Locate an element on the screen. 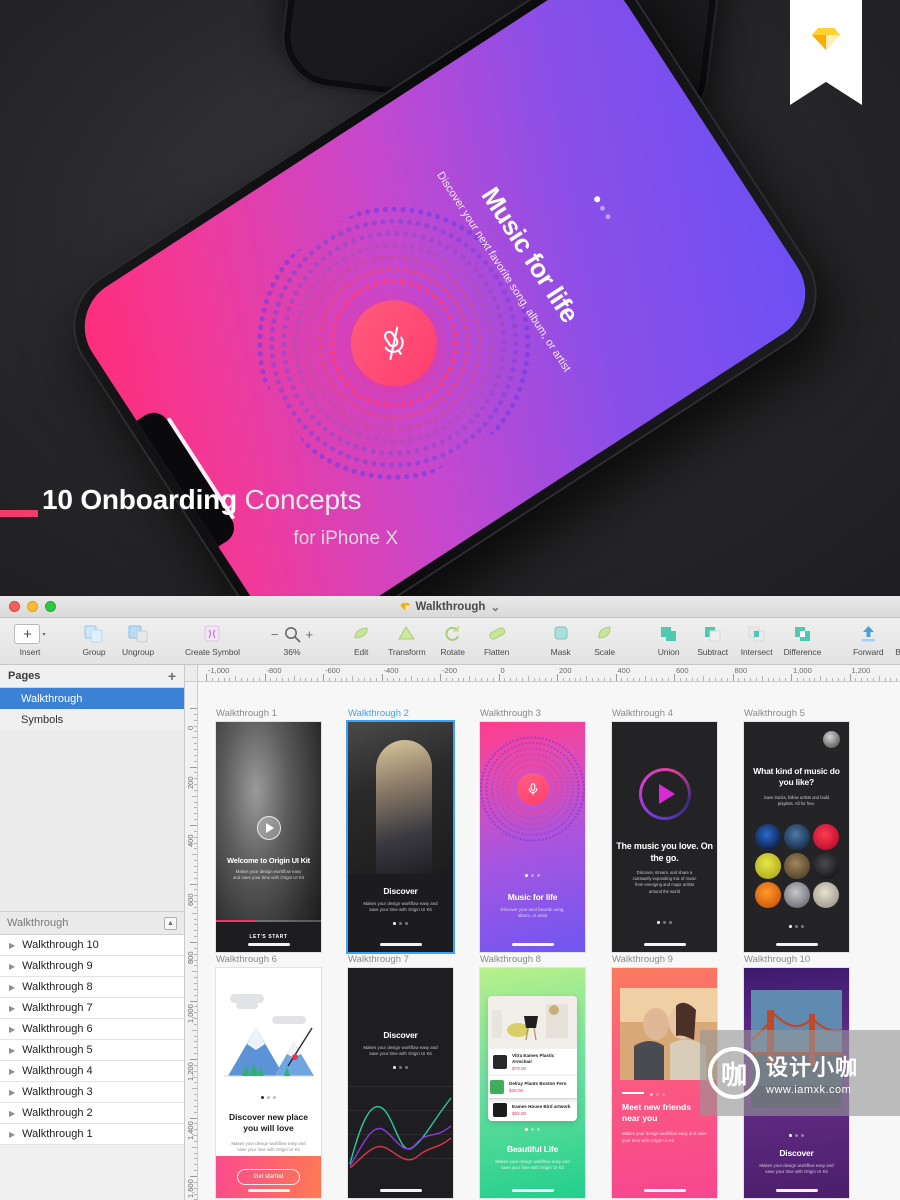 The height and width of the screenshot is (1200, 900). layer-item: ▶ Walkthrough 1 is located at coordinates (92, 1134).